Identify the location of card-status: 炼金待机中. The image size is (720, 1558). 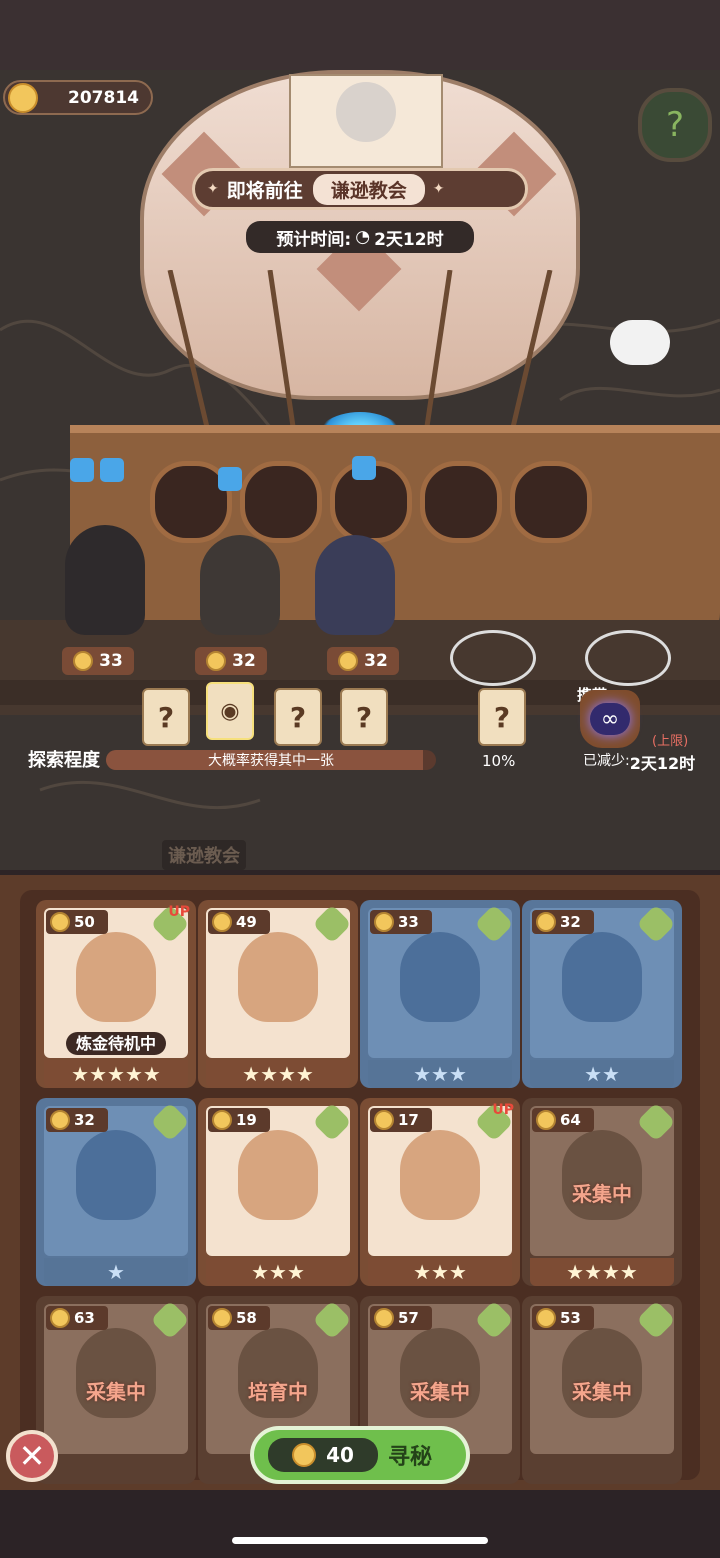
(116, 1042).